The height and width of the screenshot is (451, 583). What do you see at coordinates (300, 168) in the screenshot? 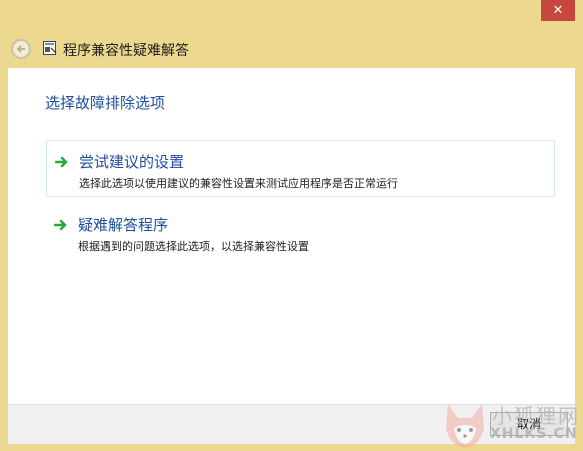
I see `option-try-recommended-settings: 尝试建议的设置 选择此选项以使用建议的兼容性设置来测试应用程序是否正常运行` at bounding box center [300, 168].